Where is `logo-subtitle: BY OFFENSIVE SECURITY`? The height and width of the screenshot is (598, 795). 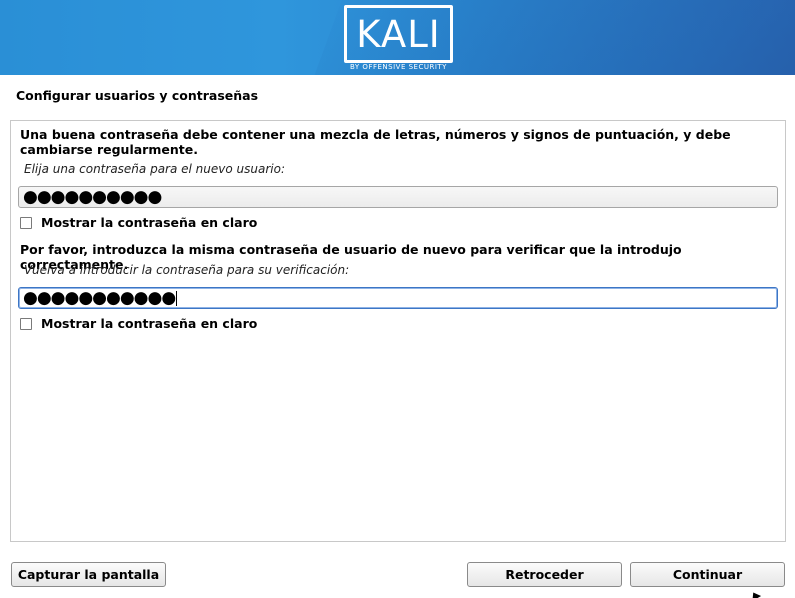
logo-subtitle: BY OFFENSIVE SECURITY is located at coordinates (398, 67).